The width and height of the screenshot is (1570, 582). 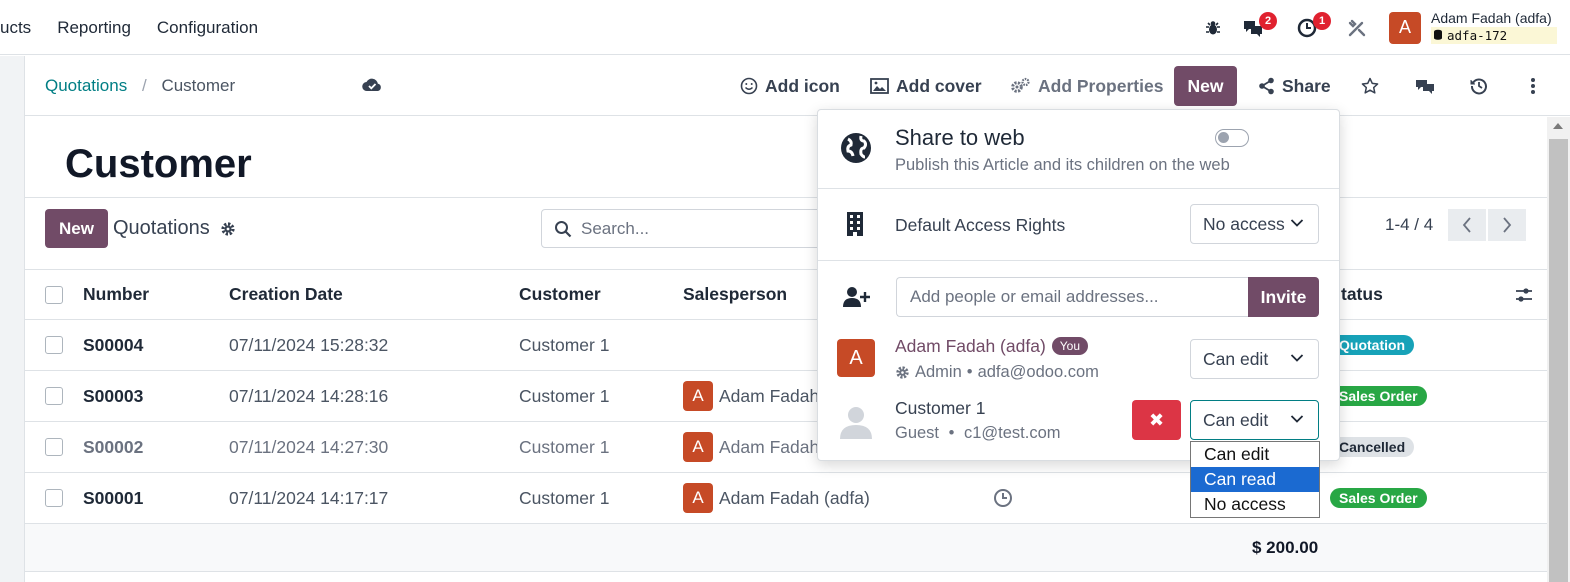 I want to click on add-user-icon, so click(x=856, y=299).